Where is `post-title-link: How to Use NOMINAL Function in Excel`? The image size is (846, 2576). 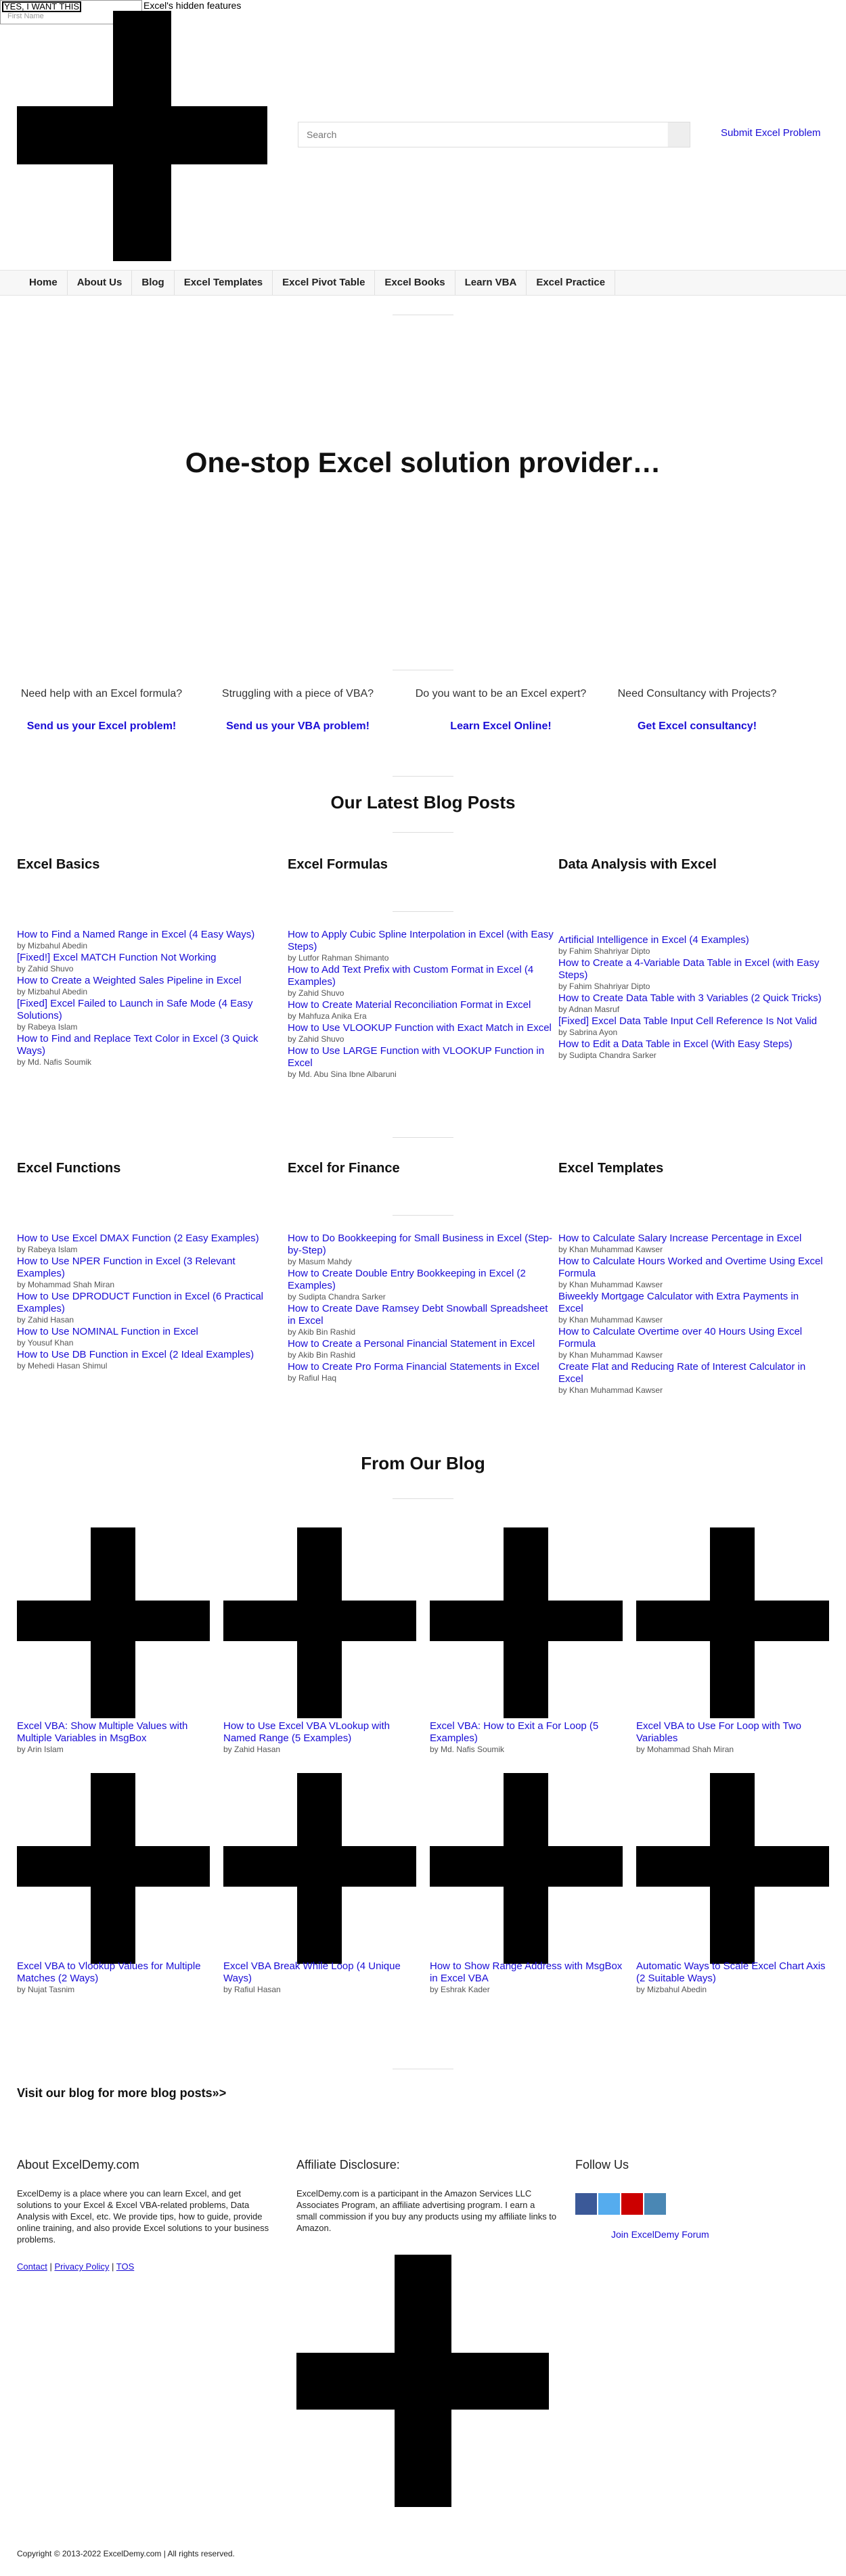
post-title-link: How to Use NOMINAL Function in Excel is located at coordinates (107, 1331).